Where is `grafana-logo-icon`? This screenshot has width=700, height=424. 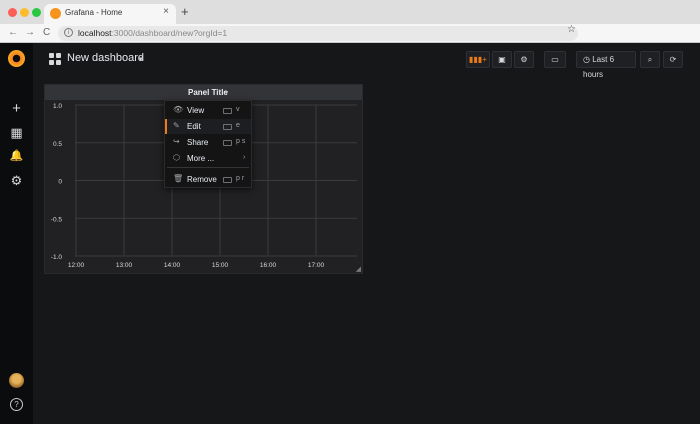 grafana-logo-icon is located at coordinates (16, 58).